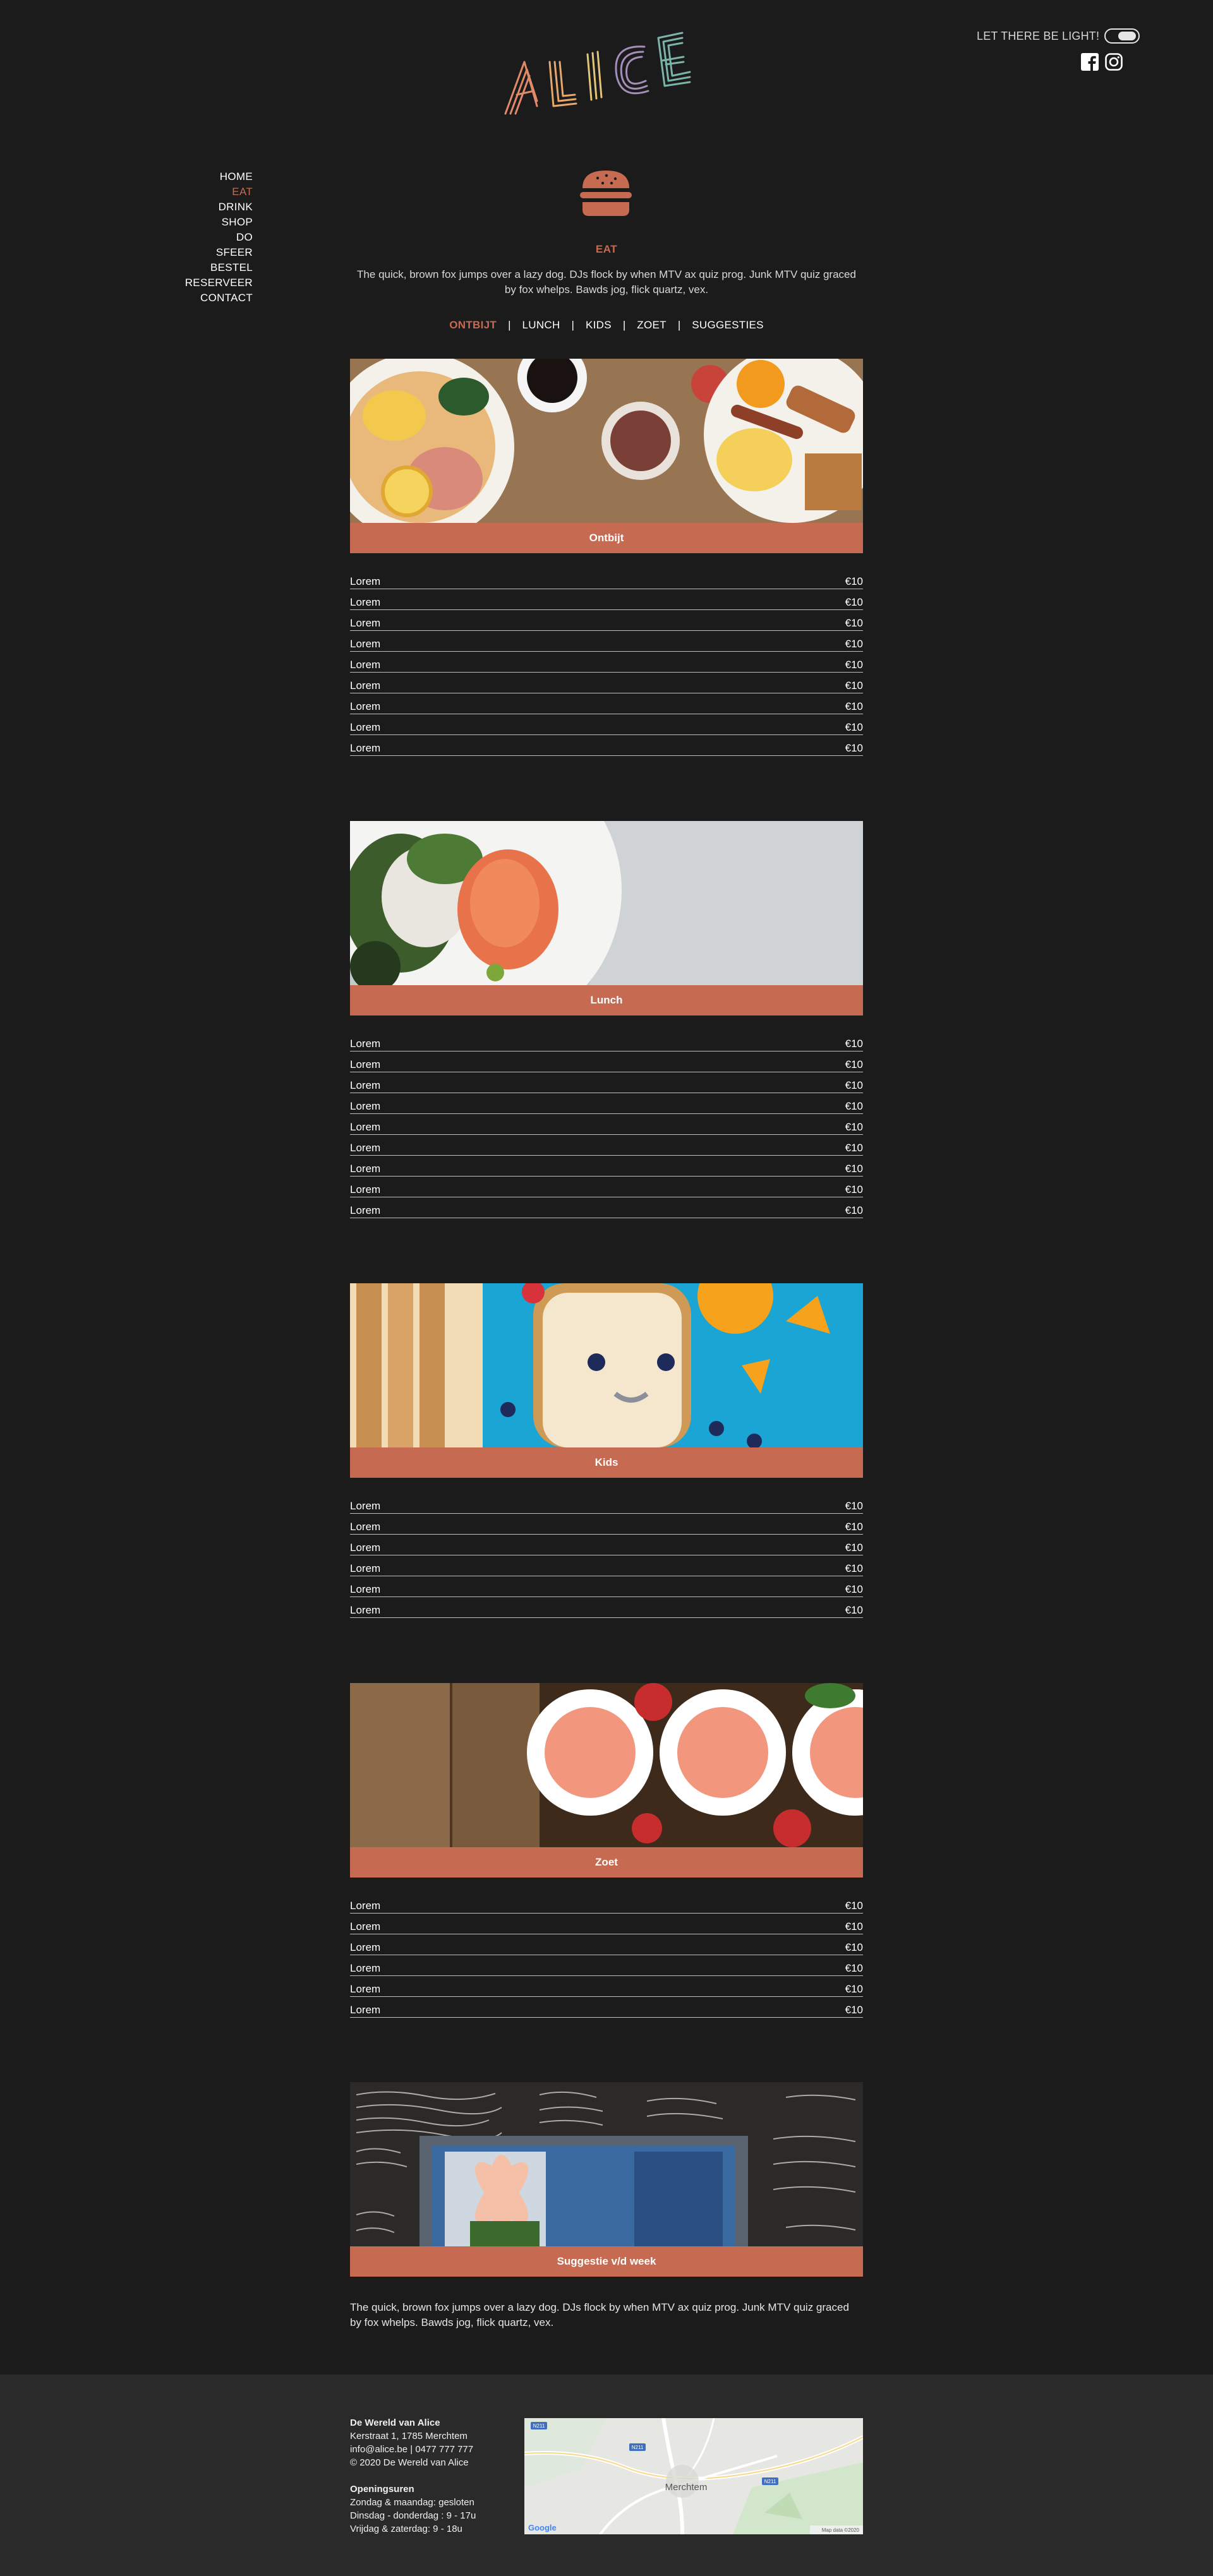  I want to click on social-links, so click(1101, 61).